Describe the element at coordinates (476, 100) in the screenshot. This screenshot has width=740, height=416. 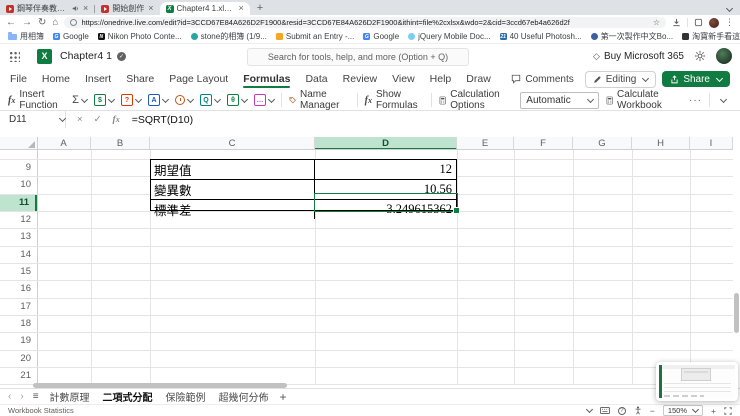
I see `calculation-options-button: Calculation Options` at that location.